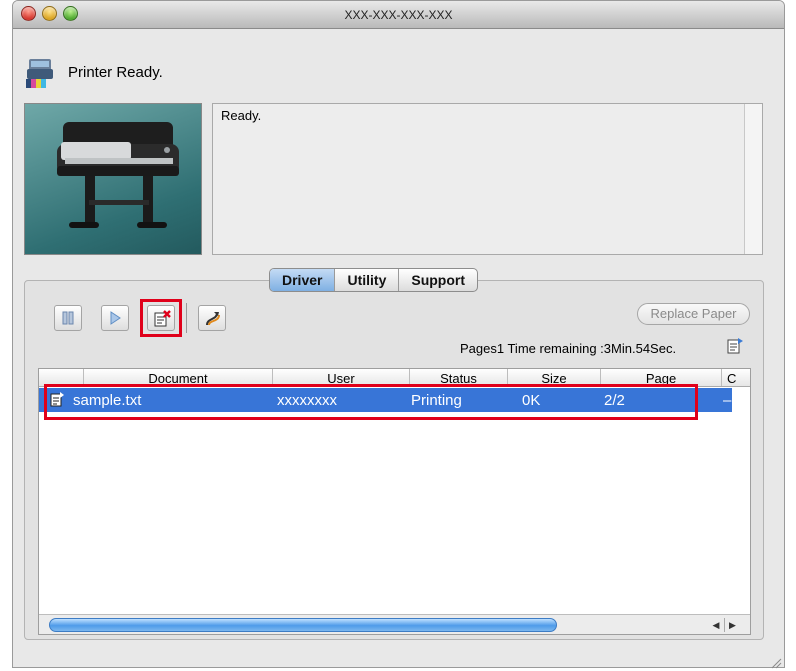 This screenshot has width=796, height=671. I want to click on tab-utility: Utility, so click(366, 280).